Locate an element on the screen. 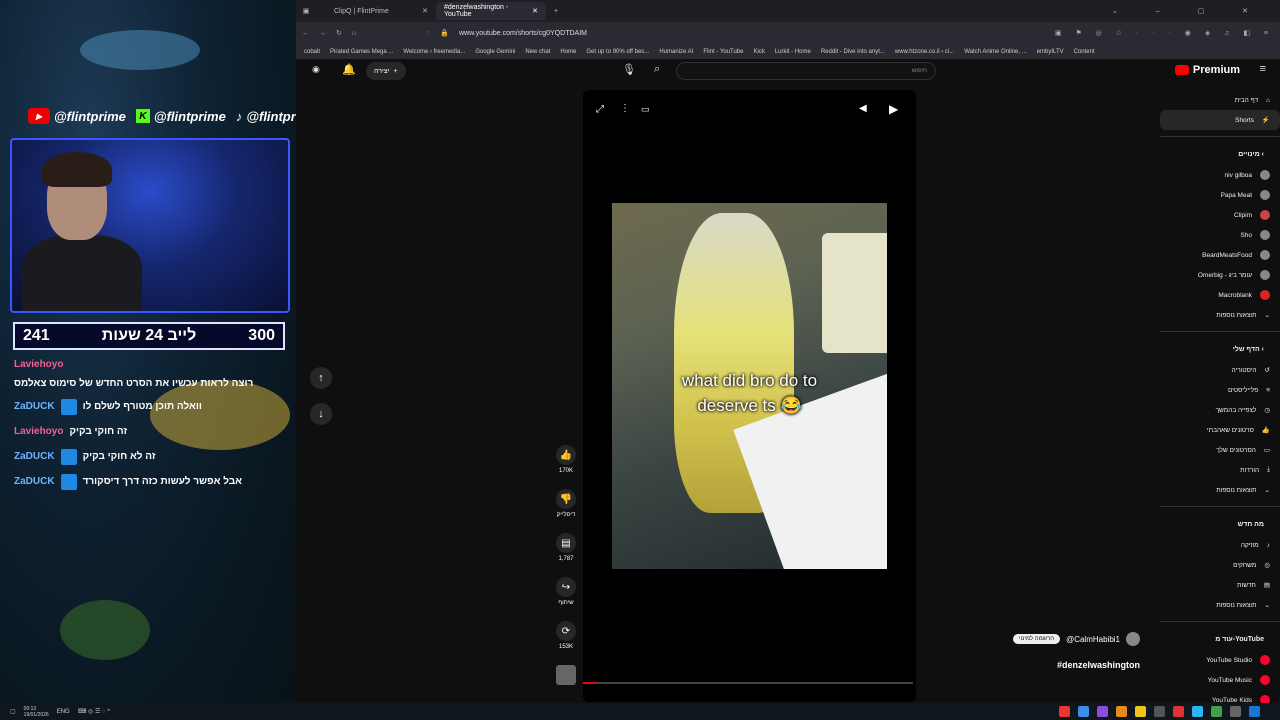 The height and width of the screenshot is (720, 1280). bookmark-item: Lurkit - Home is located at coordinates (793, 52).